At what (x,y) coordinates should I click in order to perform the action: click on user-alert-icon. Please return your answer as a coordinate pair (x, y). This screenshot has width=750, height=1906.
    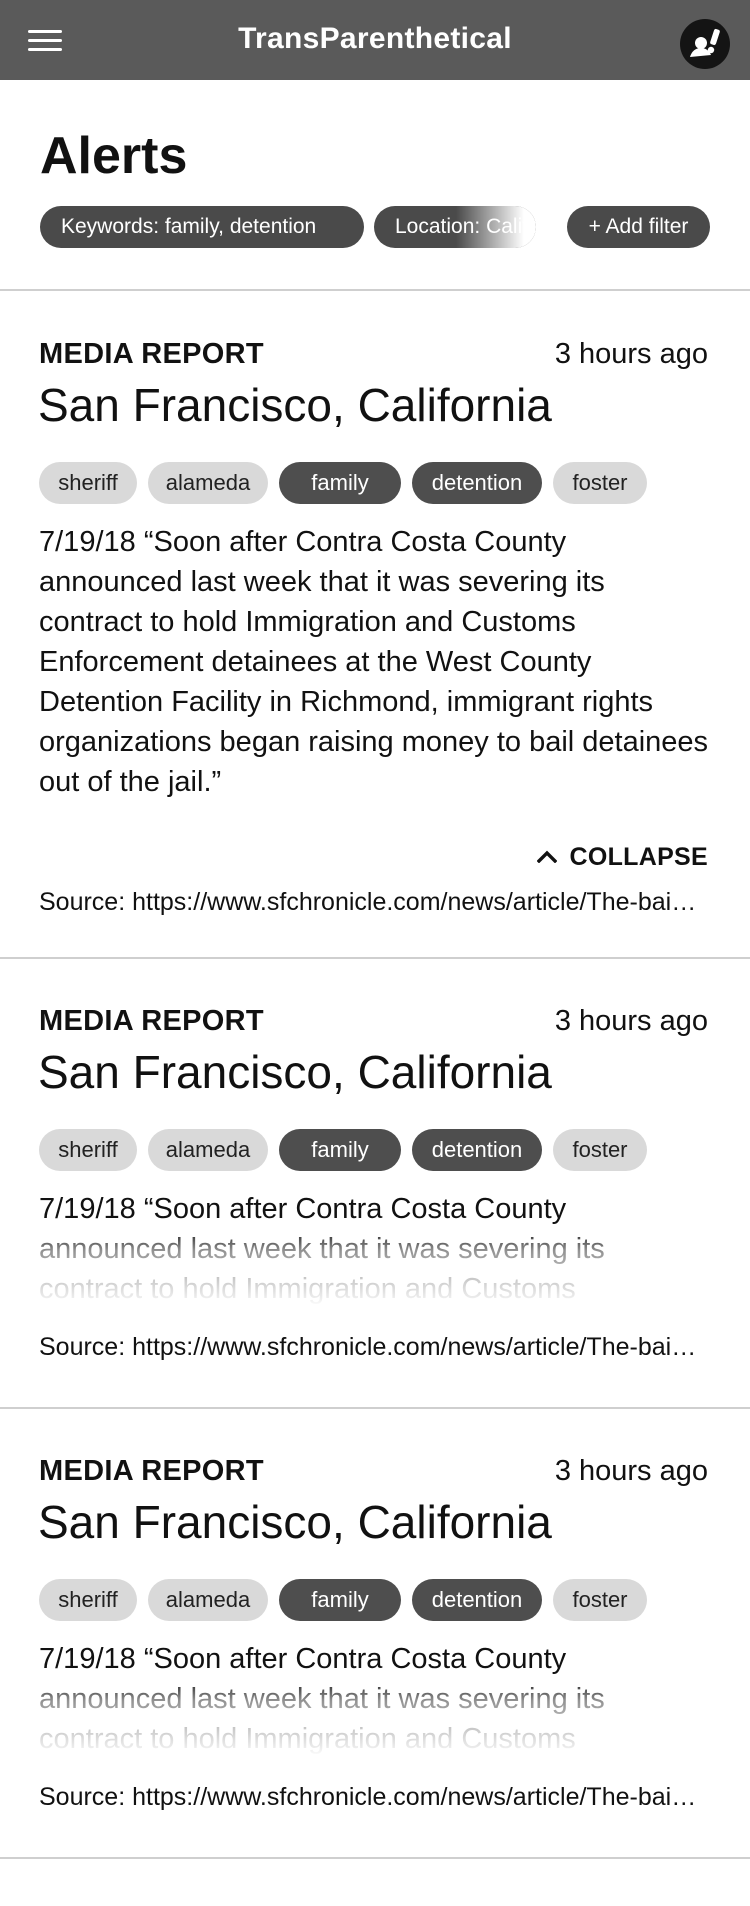
    Looking at the image, I should click on (705, 44).